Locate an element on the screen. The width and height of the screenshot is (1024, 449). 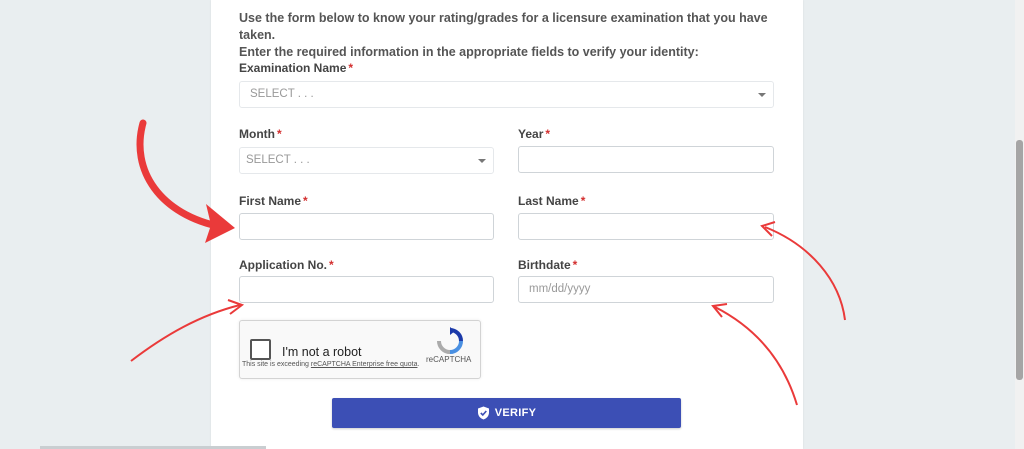
application-no-input is located at coordinates (366, 289).